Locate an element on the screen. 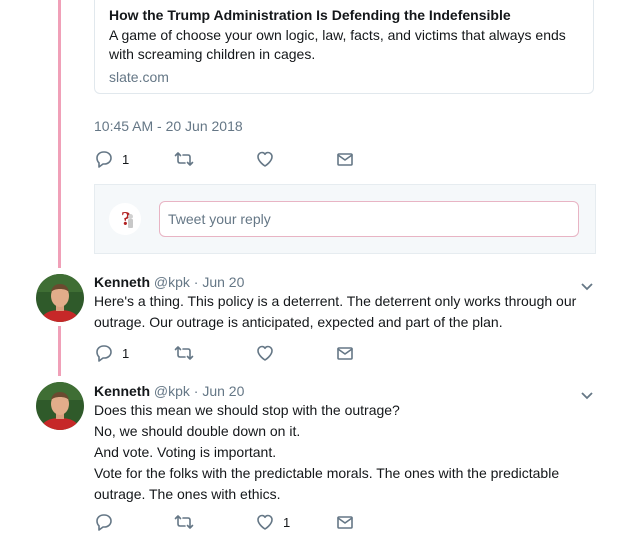  thread-line-middle is located at coordinates (59, 351).